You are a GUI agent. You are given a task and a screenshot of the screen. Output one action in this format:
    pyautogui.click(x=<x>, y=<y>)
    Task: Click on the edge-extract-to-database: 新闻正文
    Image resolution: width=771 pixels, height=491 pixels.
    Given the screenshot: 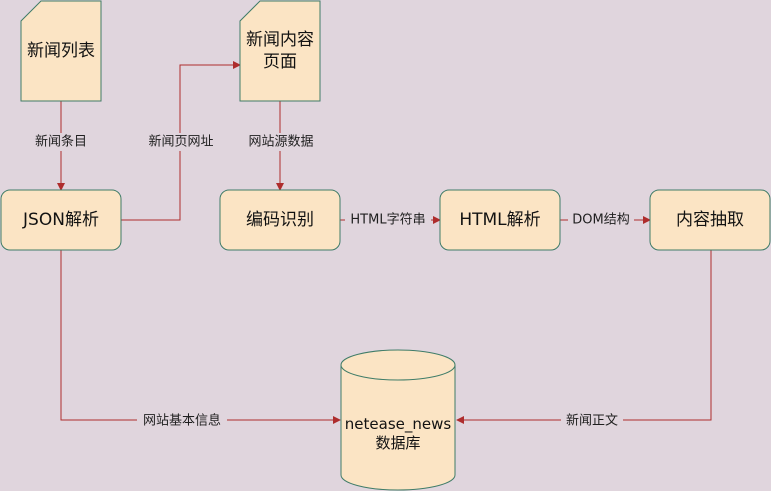 What is the action you would take?
    pyautogui.click(x=584, y=339)
    